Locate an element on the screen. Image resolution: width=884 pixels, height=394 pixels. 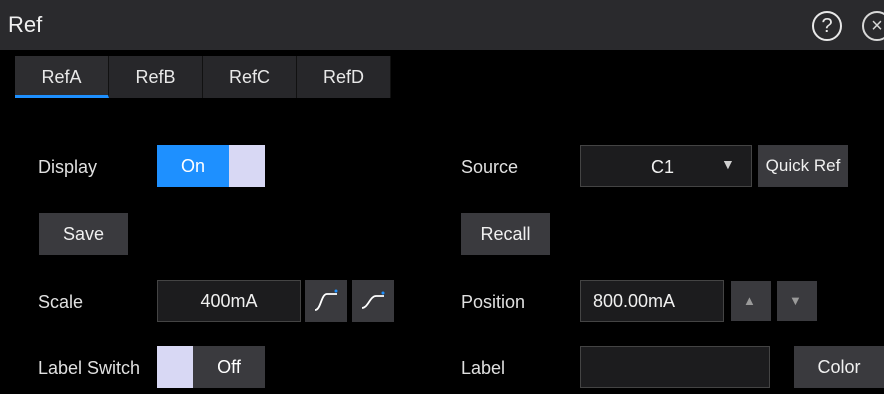
display-label: Display is located at coordinates (68, 167).